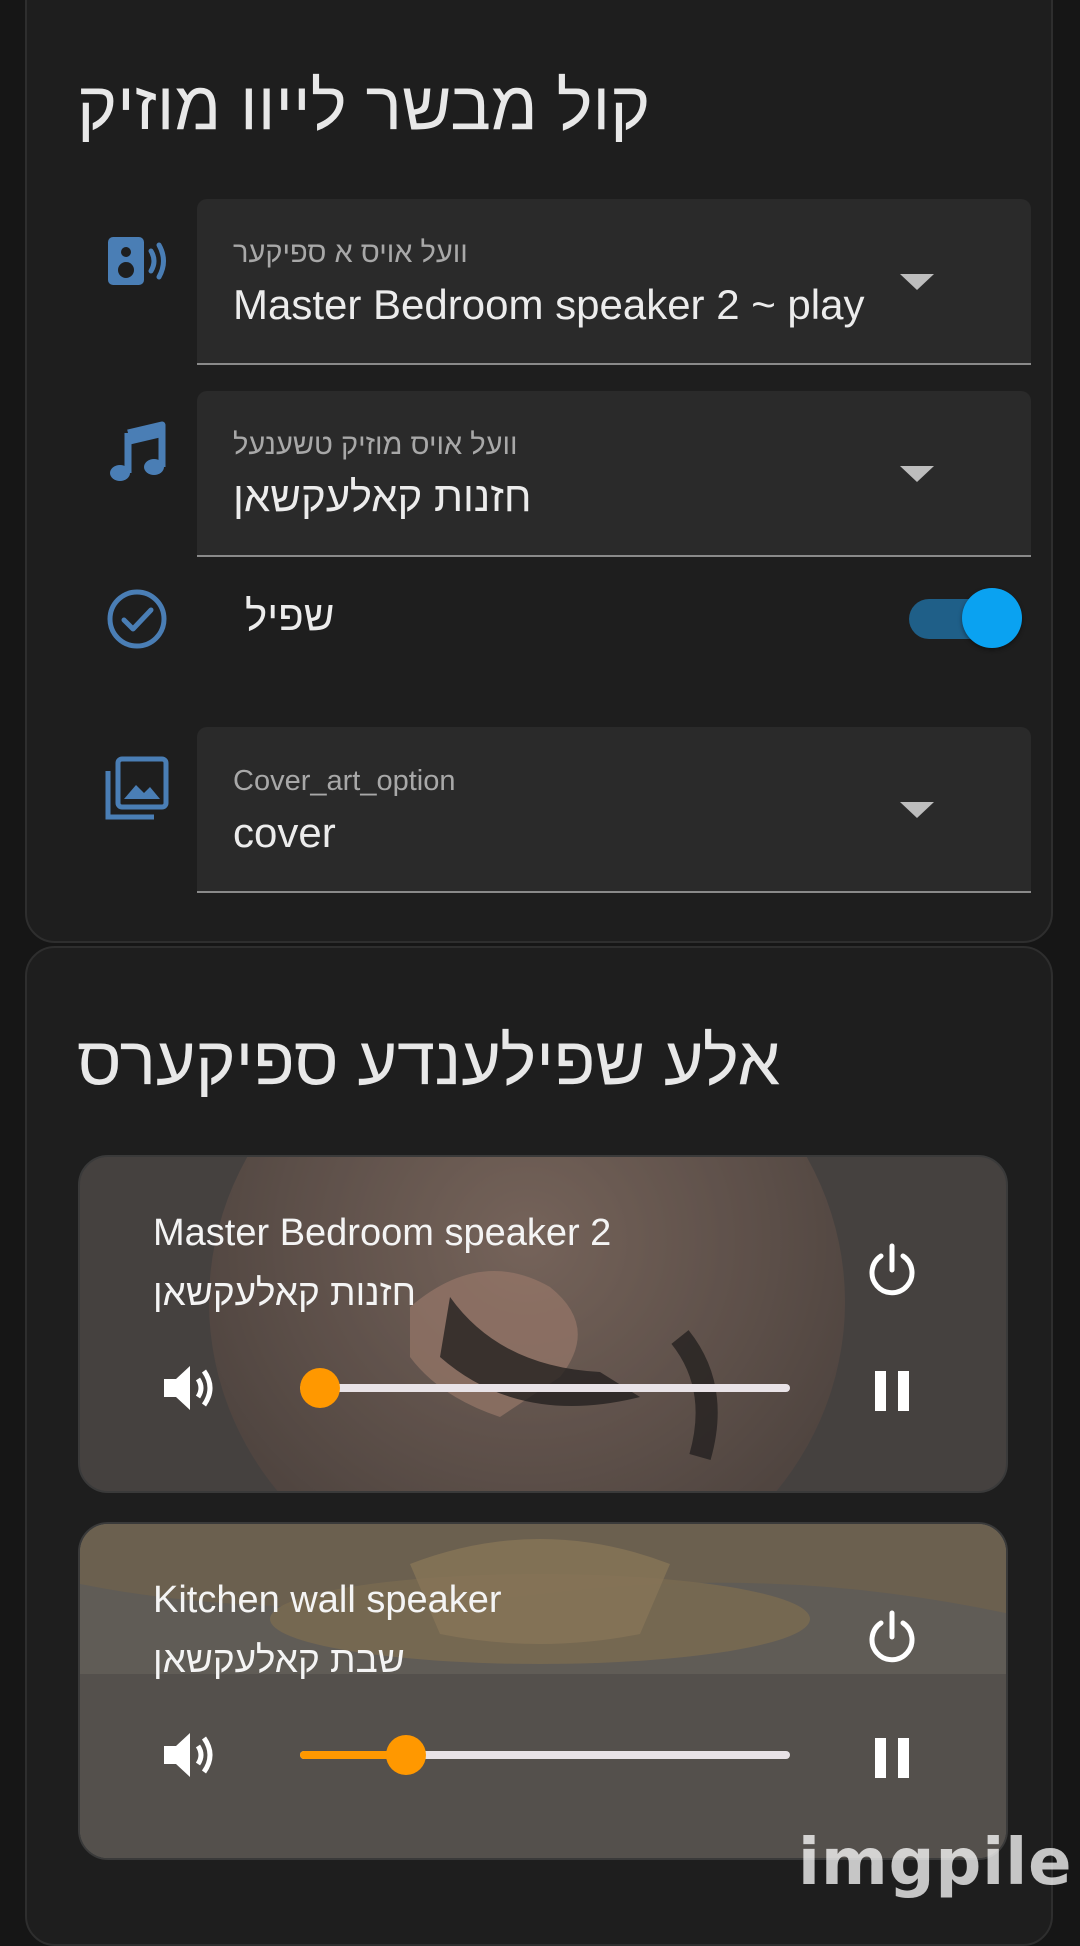  Describe the element at coordinates (382, 1233) in the screenshot. I see `player-name: Master Bedroom speaker 2` at that location.